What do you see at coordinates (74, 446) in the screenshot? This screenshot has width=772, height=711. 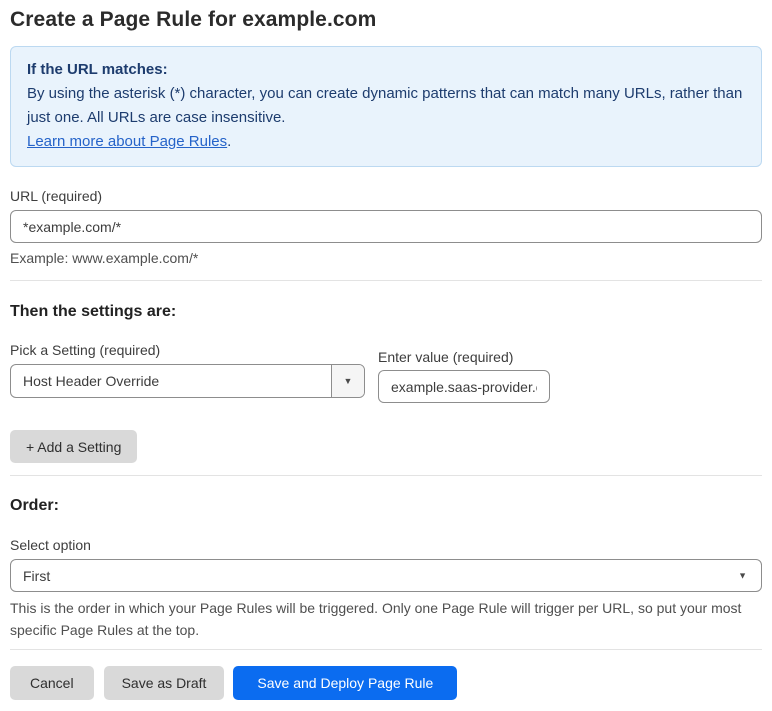 I see `add-setting-button: + Add a Setting` at bounding box center [74, 446].